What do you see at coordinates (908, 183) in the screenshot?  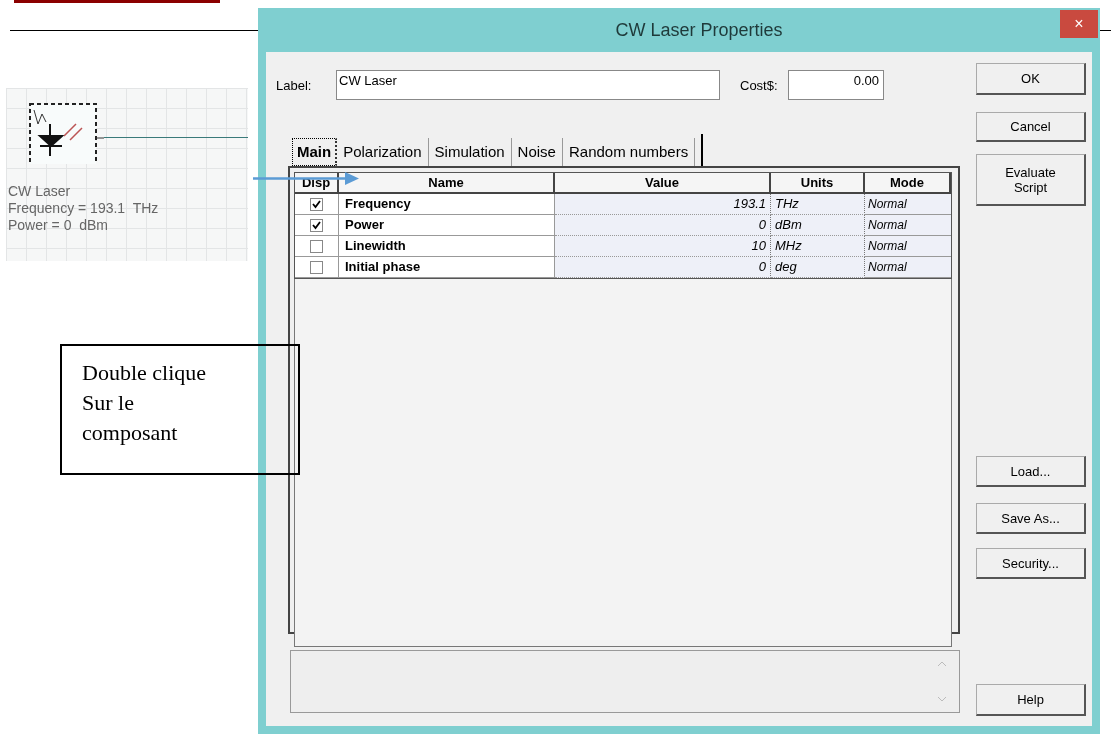 I see `column-header: Mode` at bounding box center [908, 183].